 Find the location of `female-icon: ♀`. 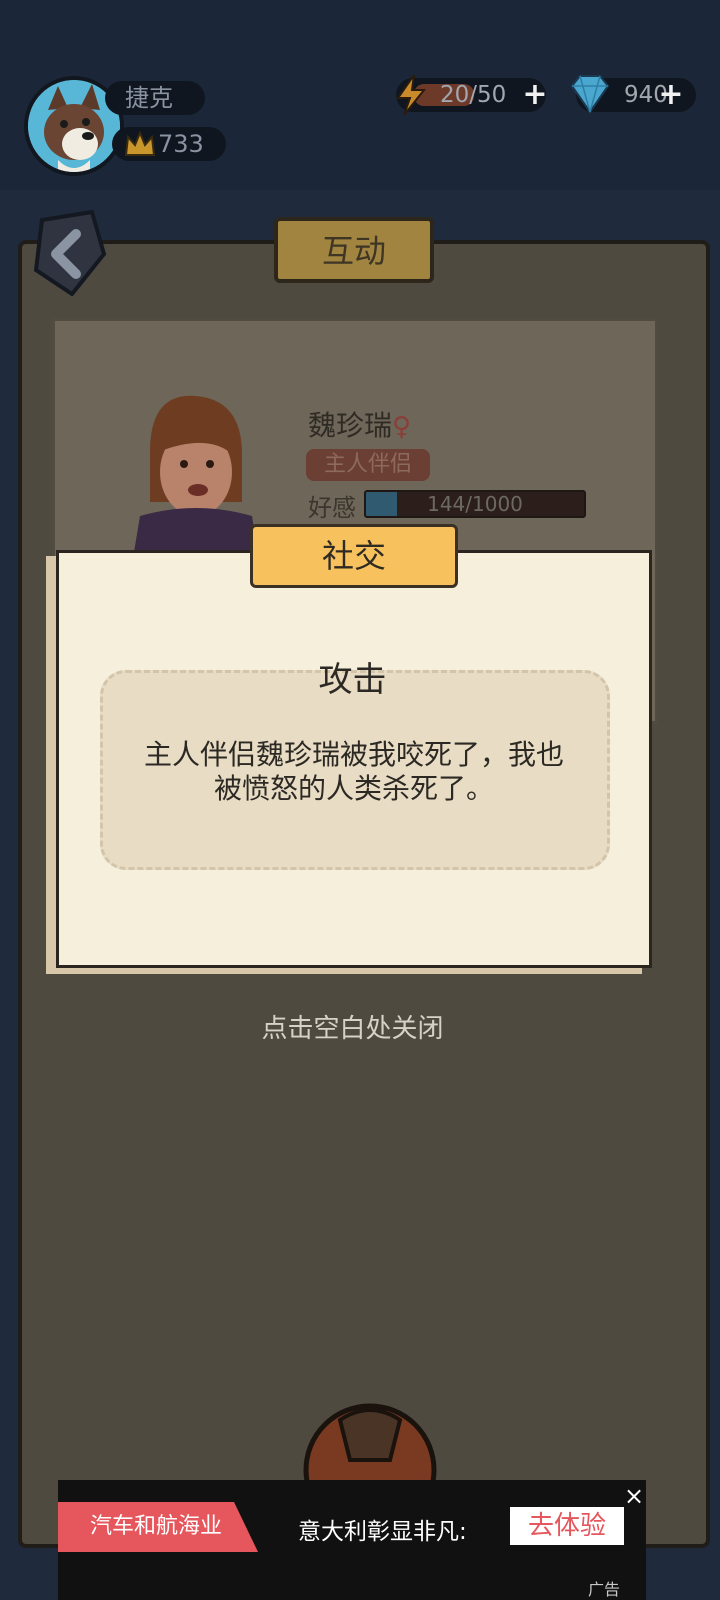

female-icon: ♀ is located at coordinates (402, 427).